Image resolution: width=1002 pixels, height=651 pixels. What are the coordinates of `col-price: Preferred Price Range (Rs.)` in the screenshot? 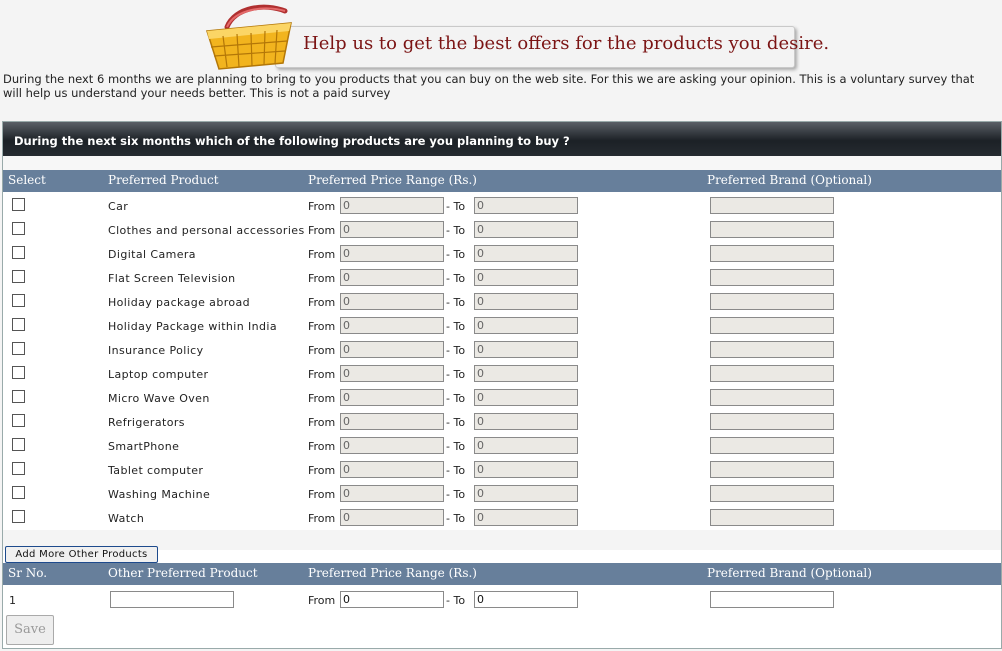 It's located at (392, 180).